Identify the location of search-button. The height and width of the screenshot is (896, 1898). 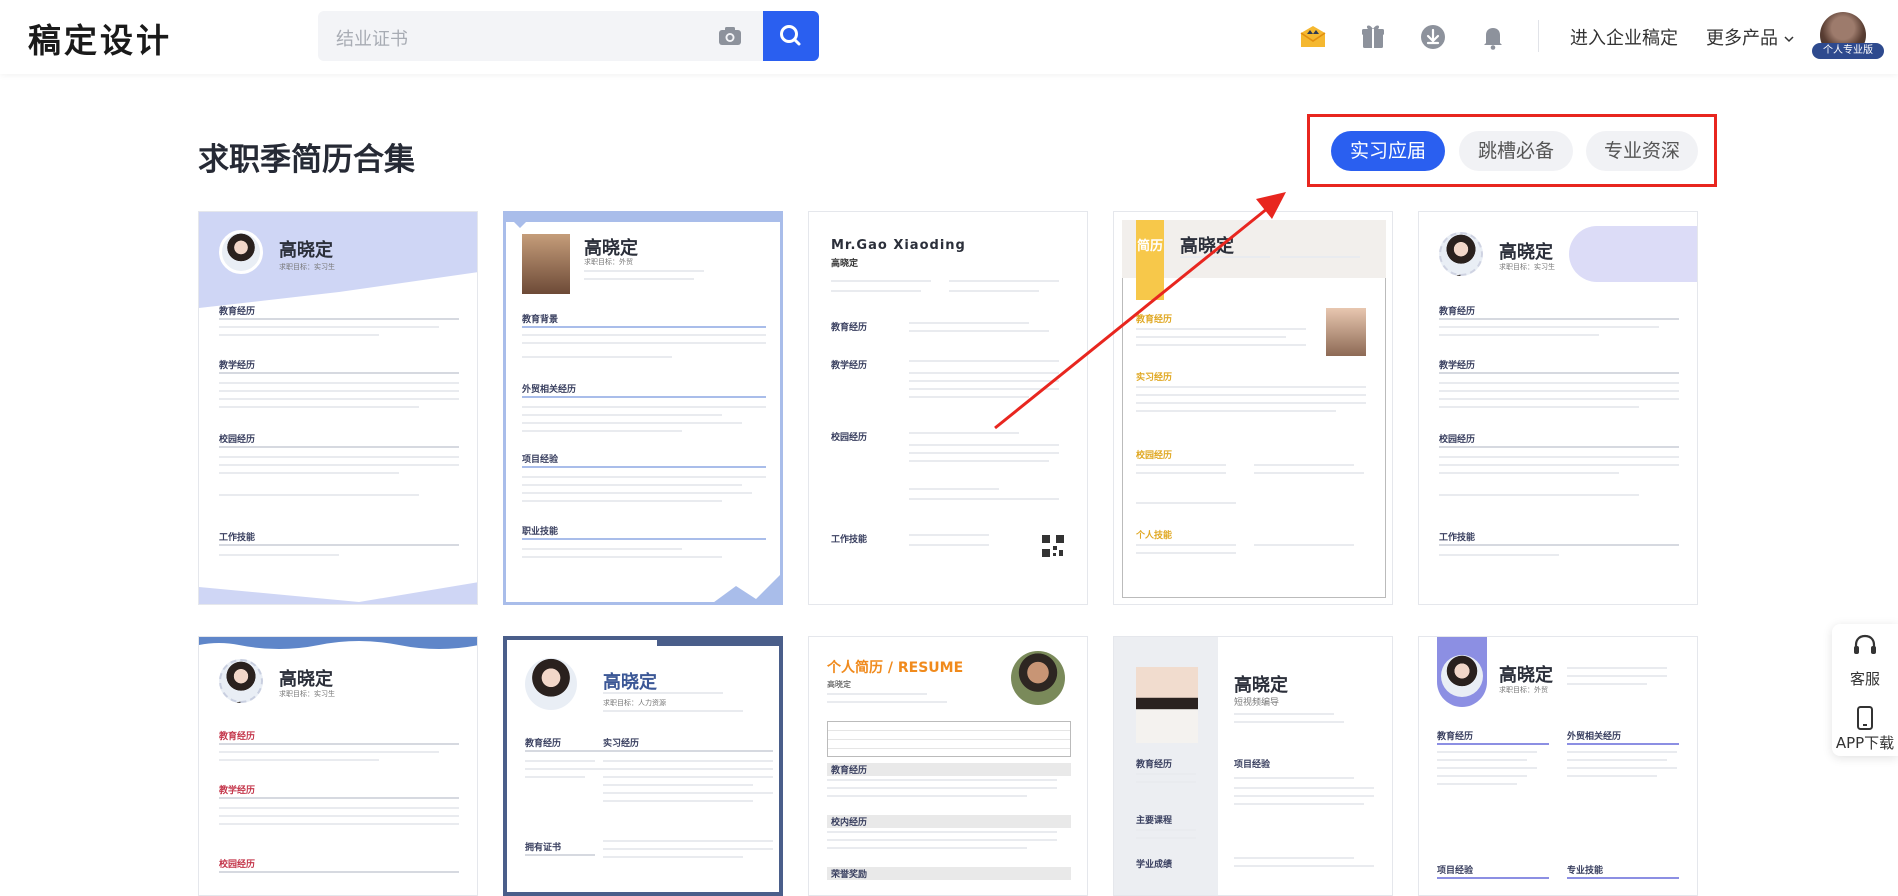
(791, 36).